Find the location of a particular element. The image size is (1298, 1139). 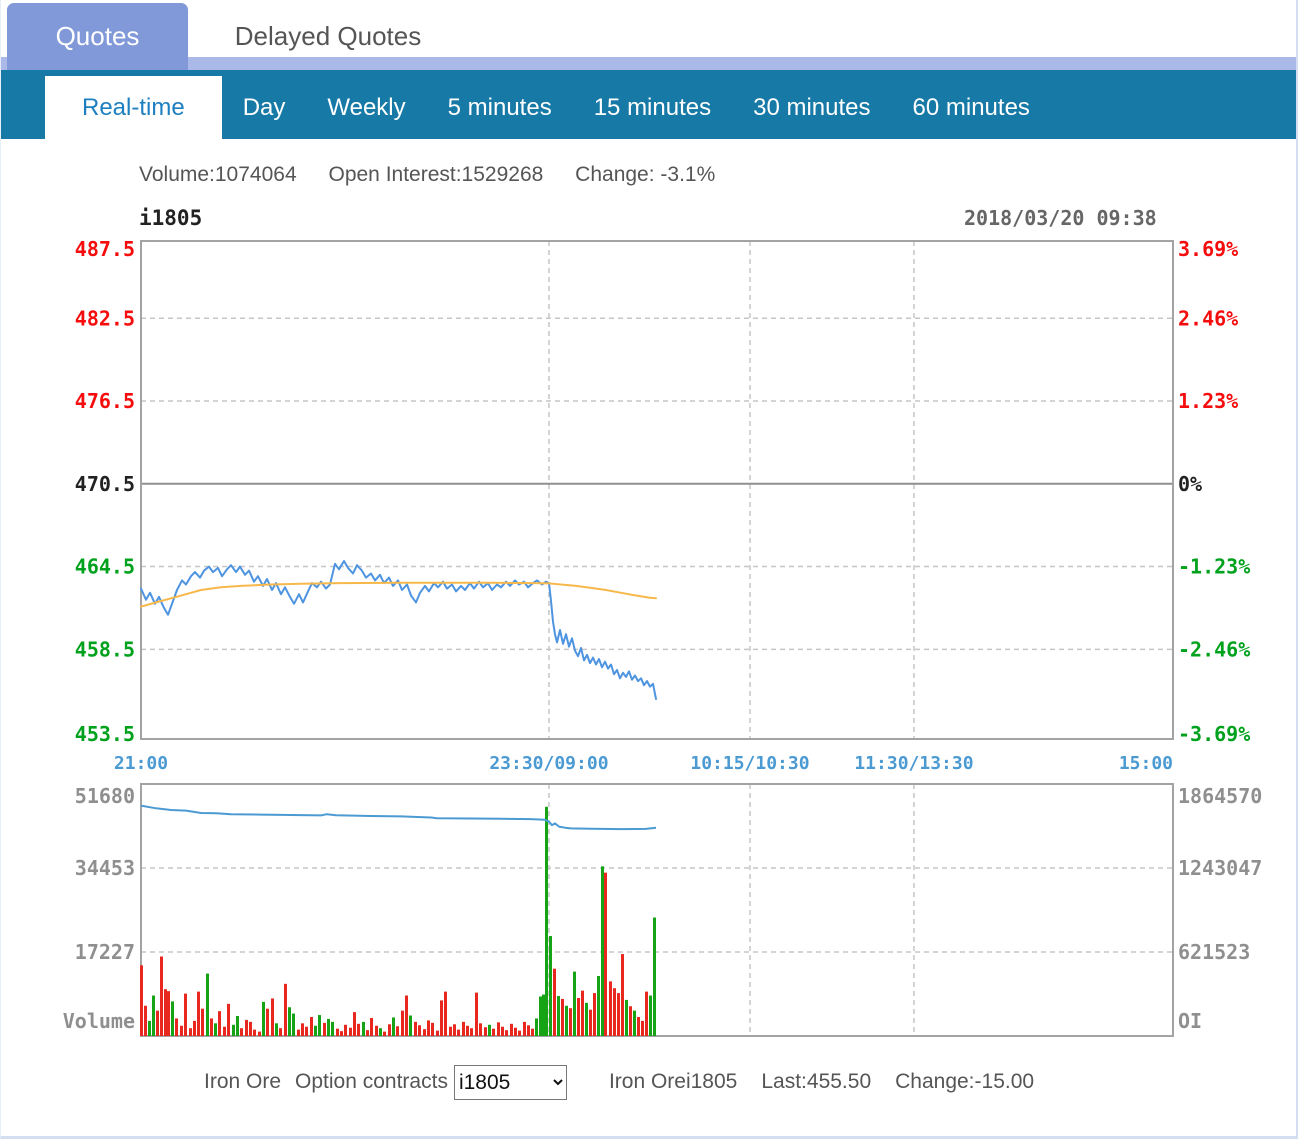

nav-item-day: Day is located at coordinates (264, 107).